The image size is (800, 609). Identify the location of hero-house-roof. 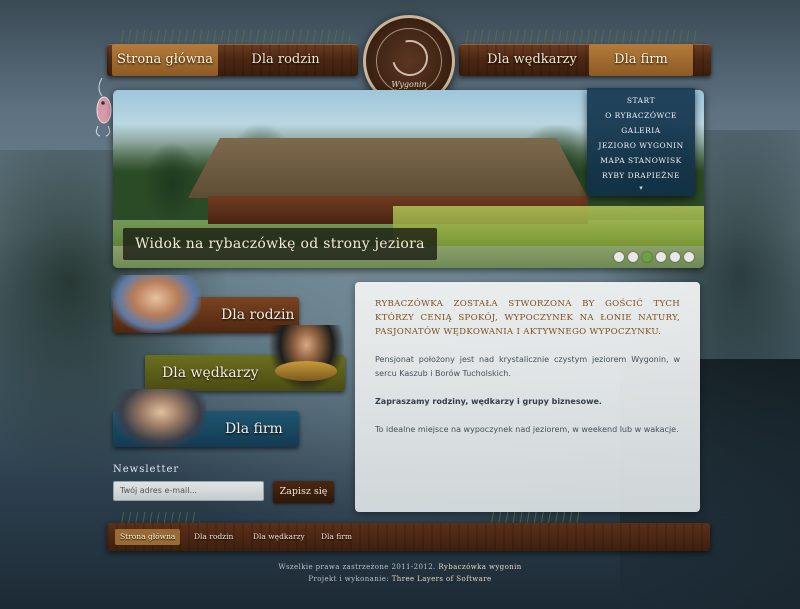
(388, 168).